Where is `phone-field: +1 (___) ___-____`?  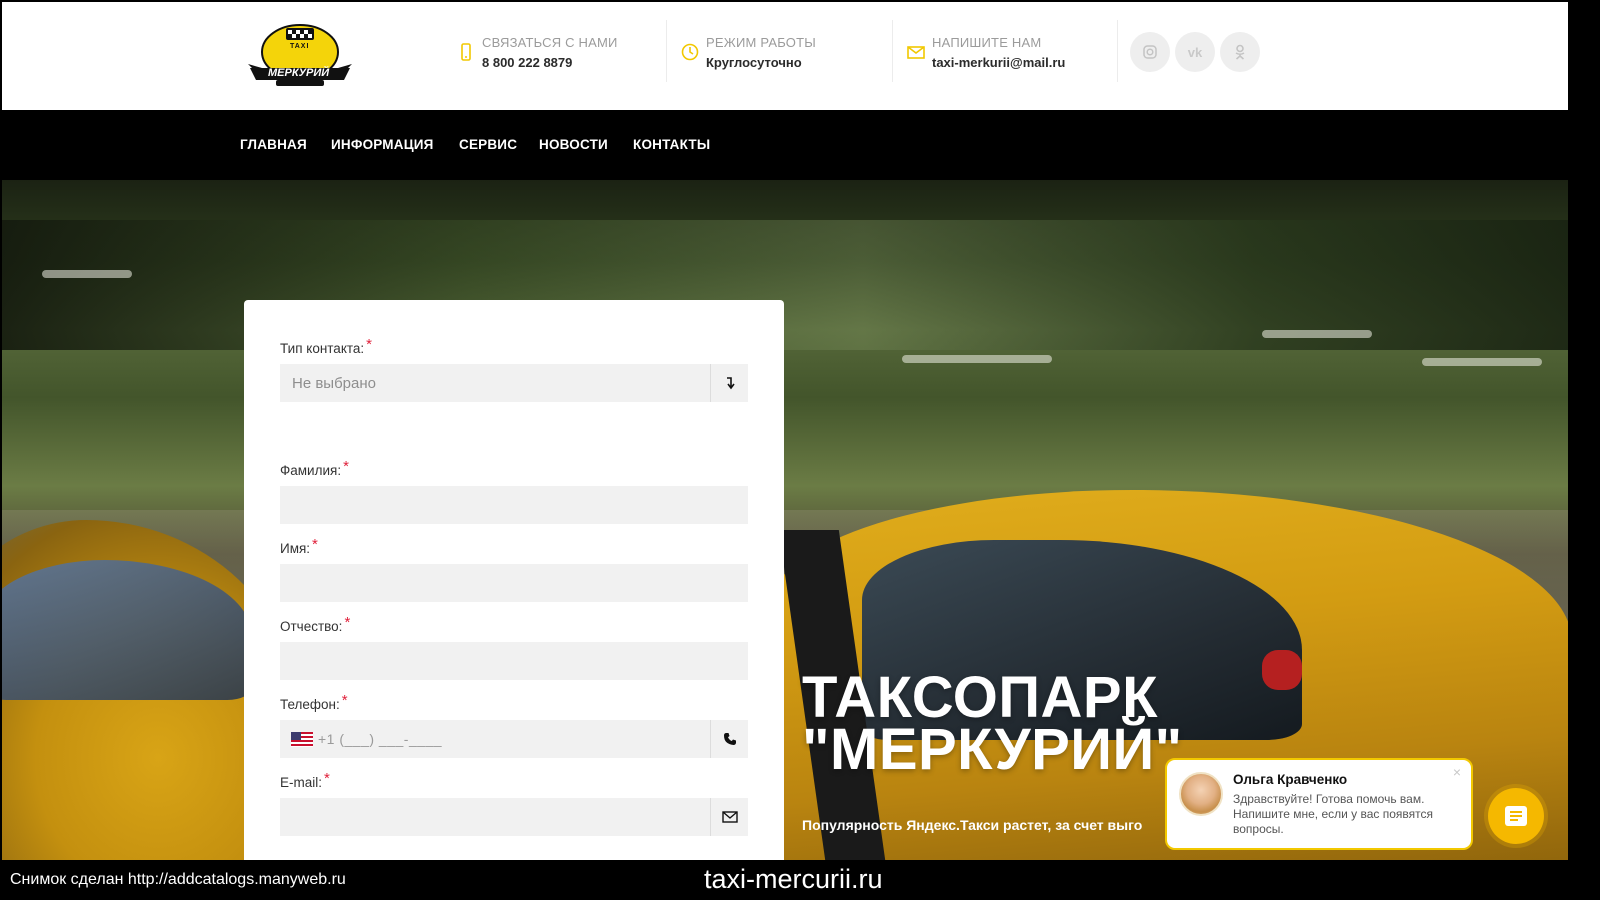
phone-field: +1 (___) ___-____ is located at coordinates (514, 739).